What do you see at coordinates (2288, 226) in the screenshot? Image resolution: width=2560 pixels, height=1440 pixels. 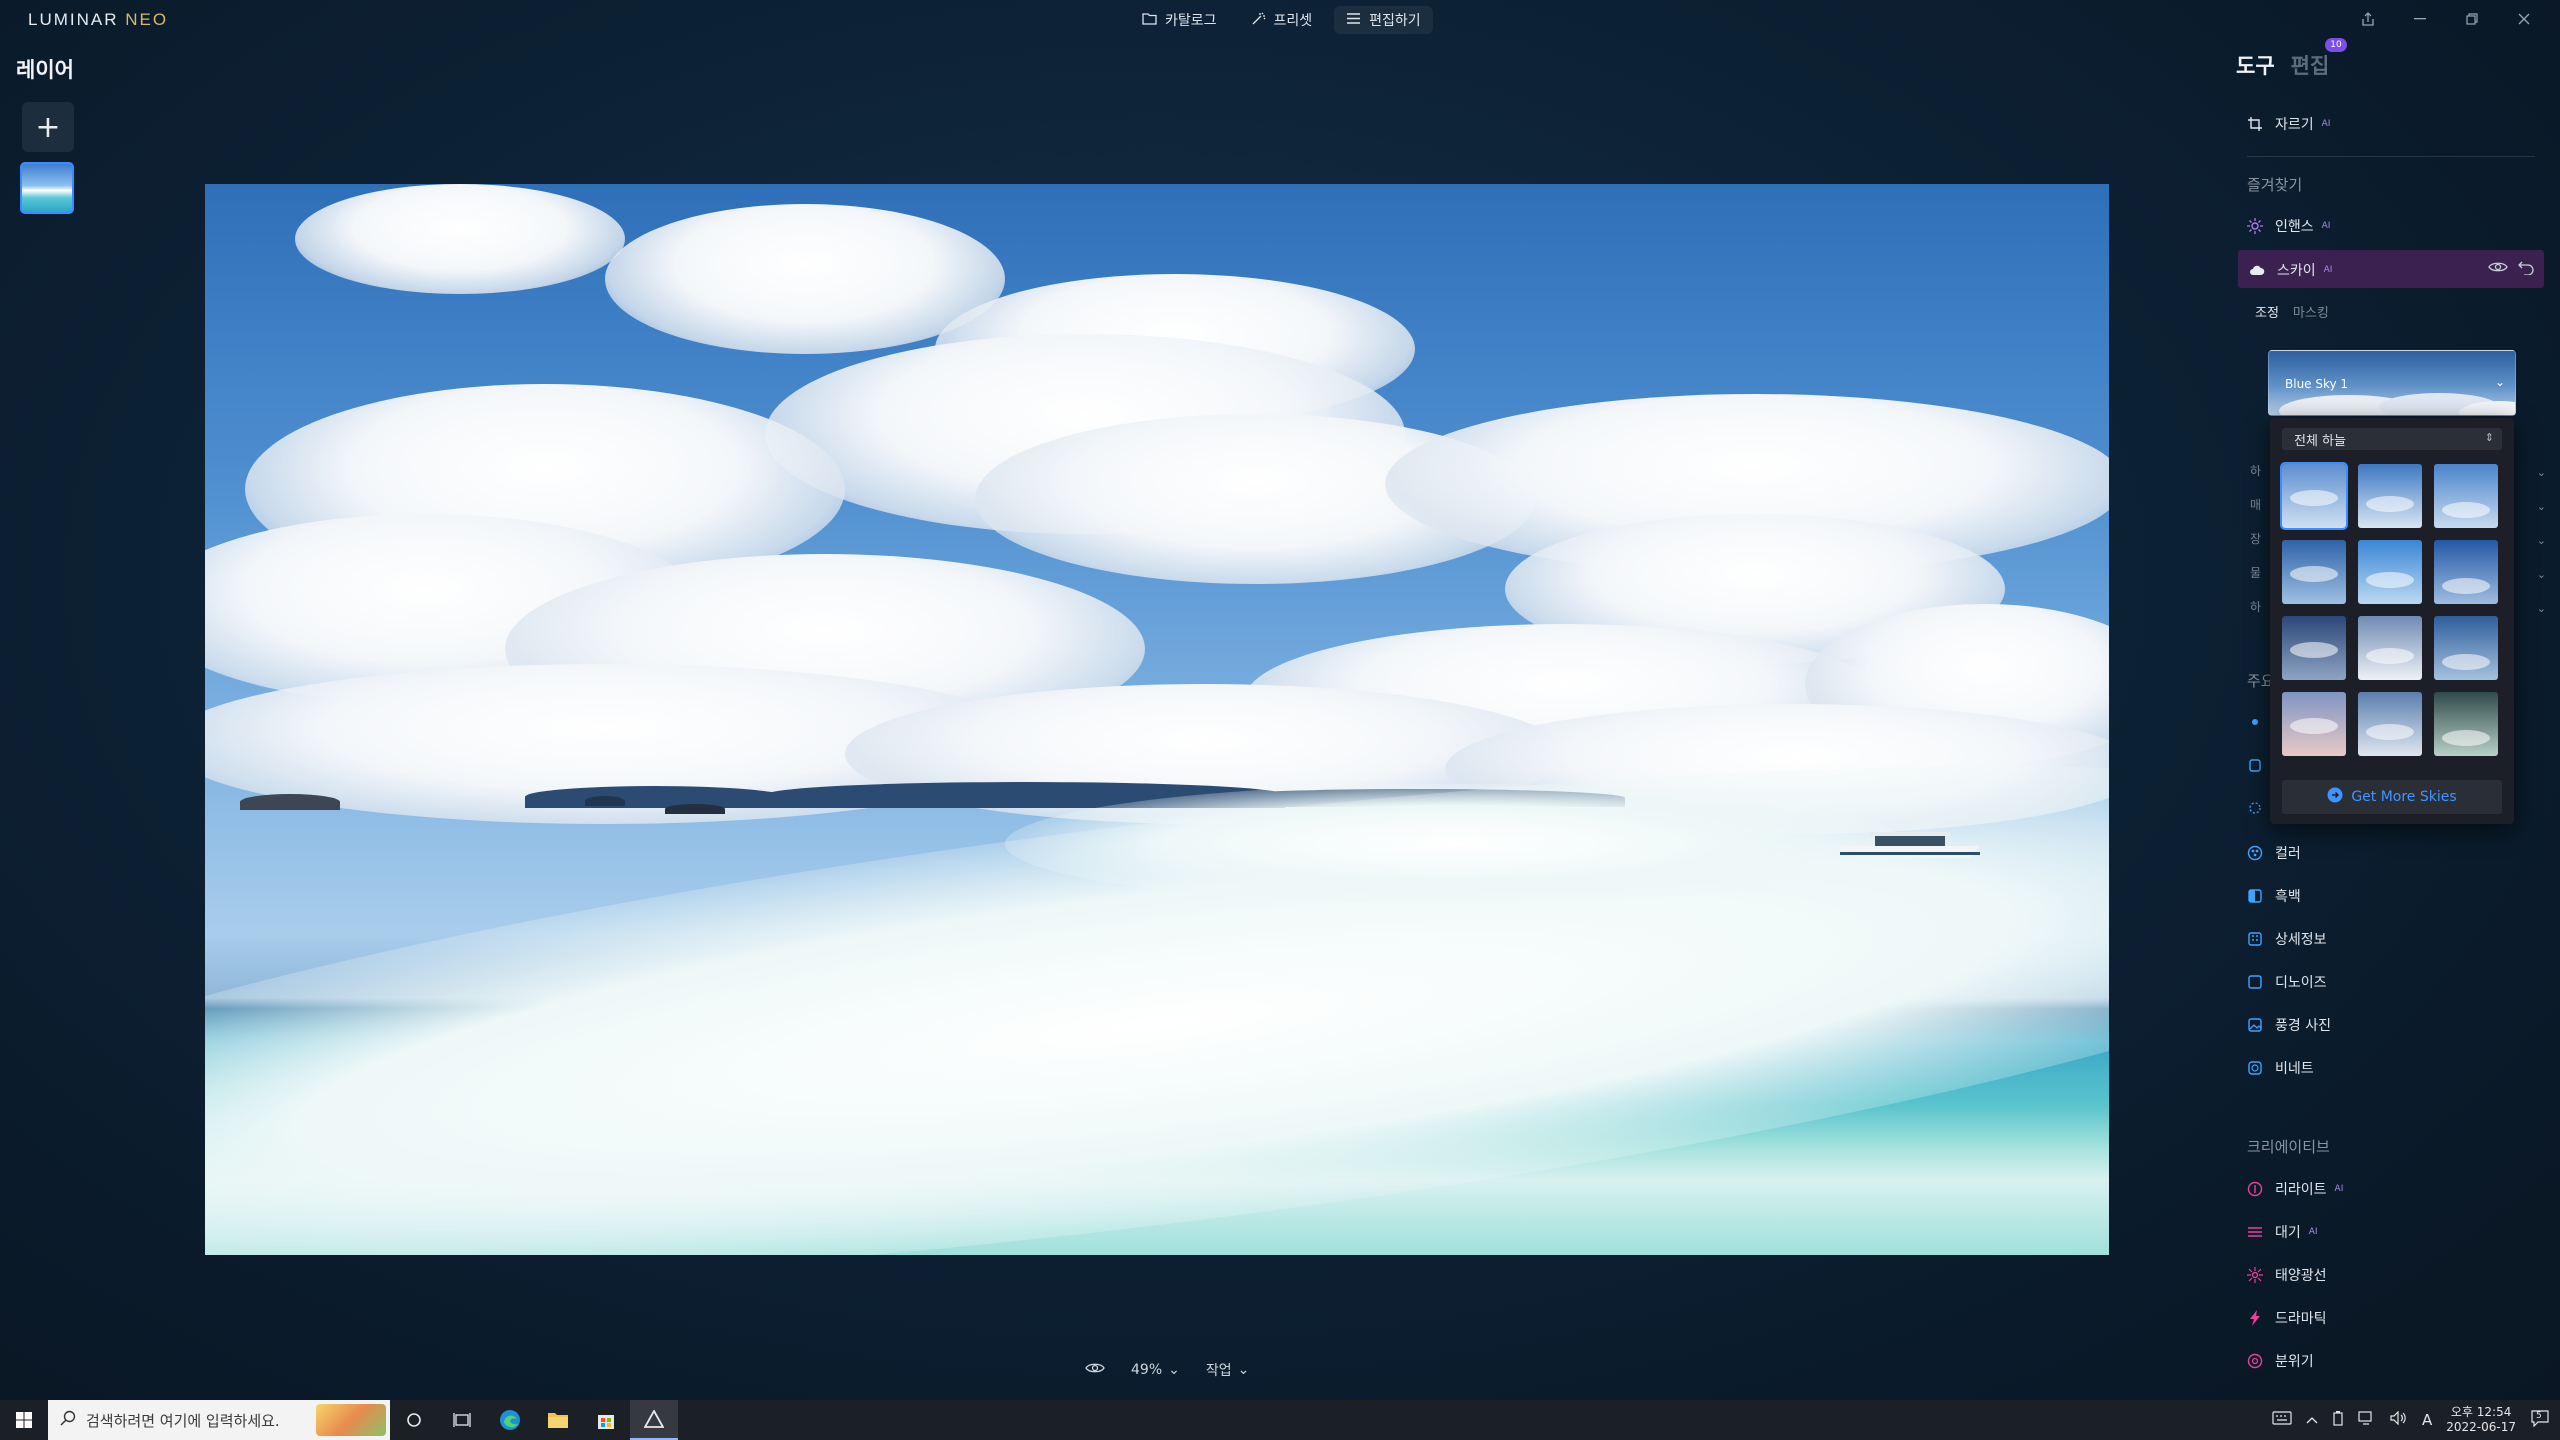 I see `tool-enhance: 인핸스 AI` at bounding box center [2288, 226].